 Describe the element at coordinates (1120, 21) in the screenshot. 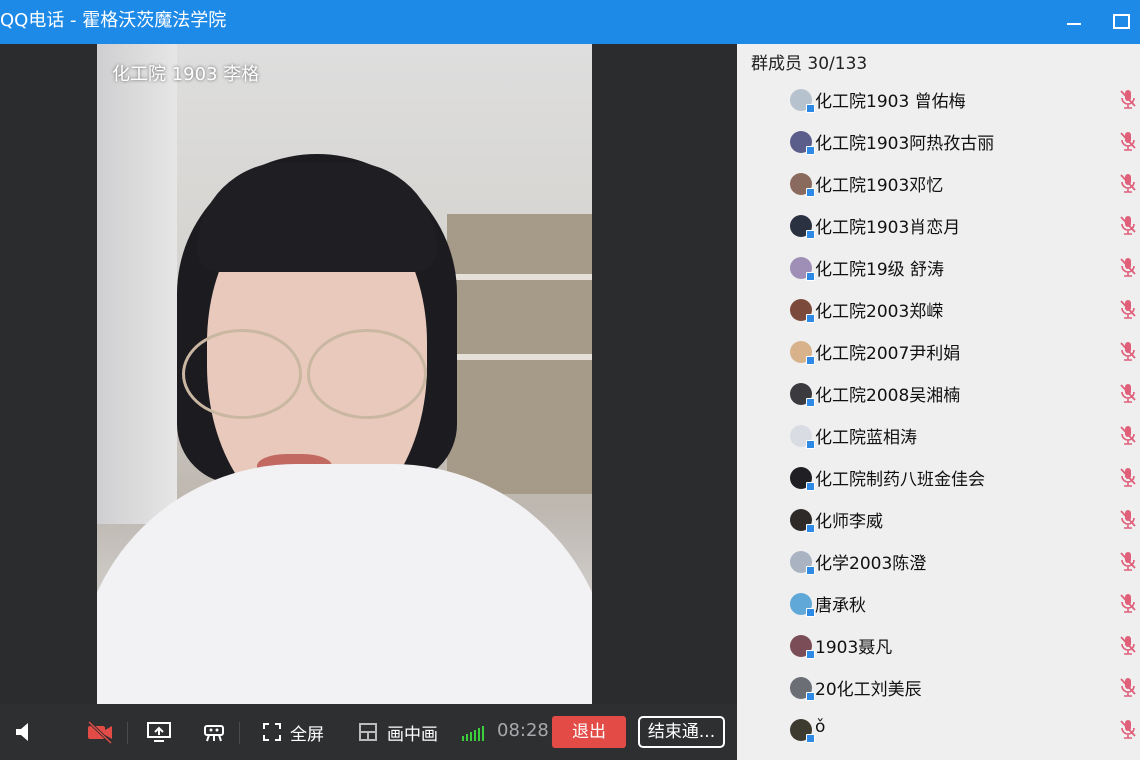

I see `maximize-button` at that location.